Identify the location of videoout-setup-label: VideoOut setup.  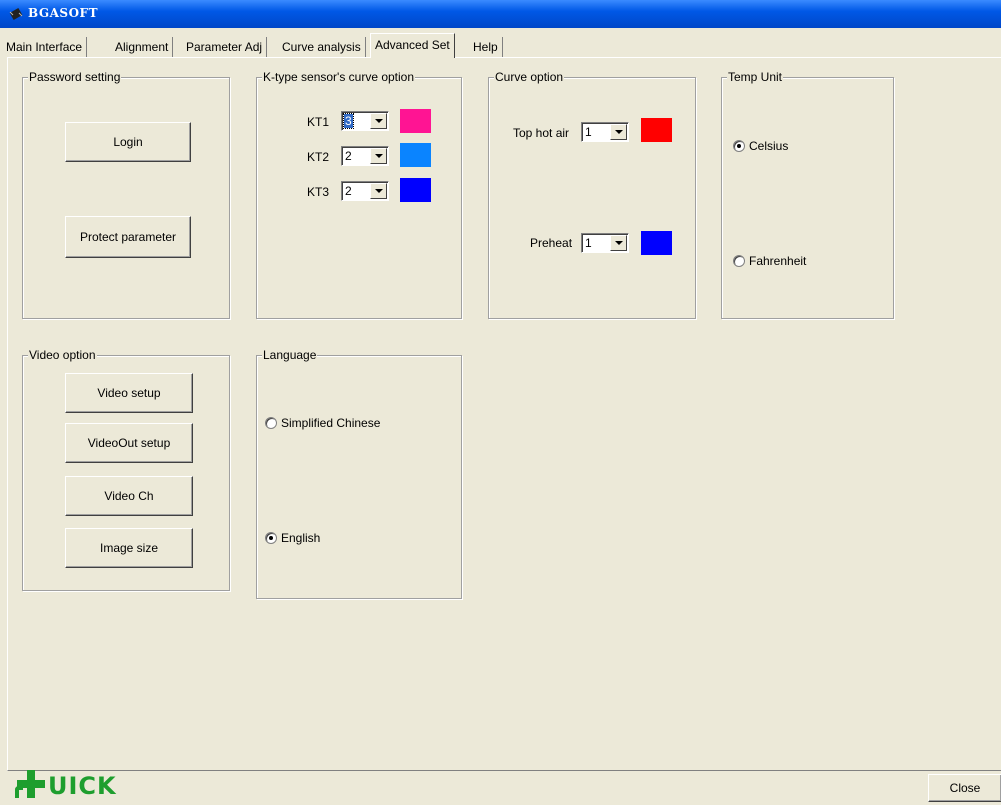
(129, 443).